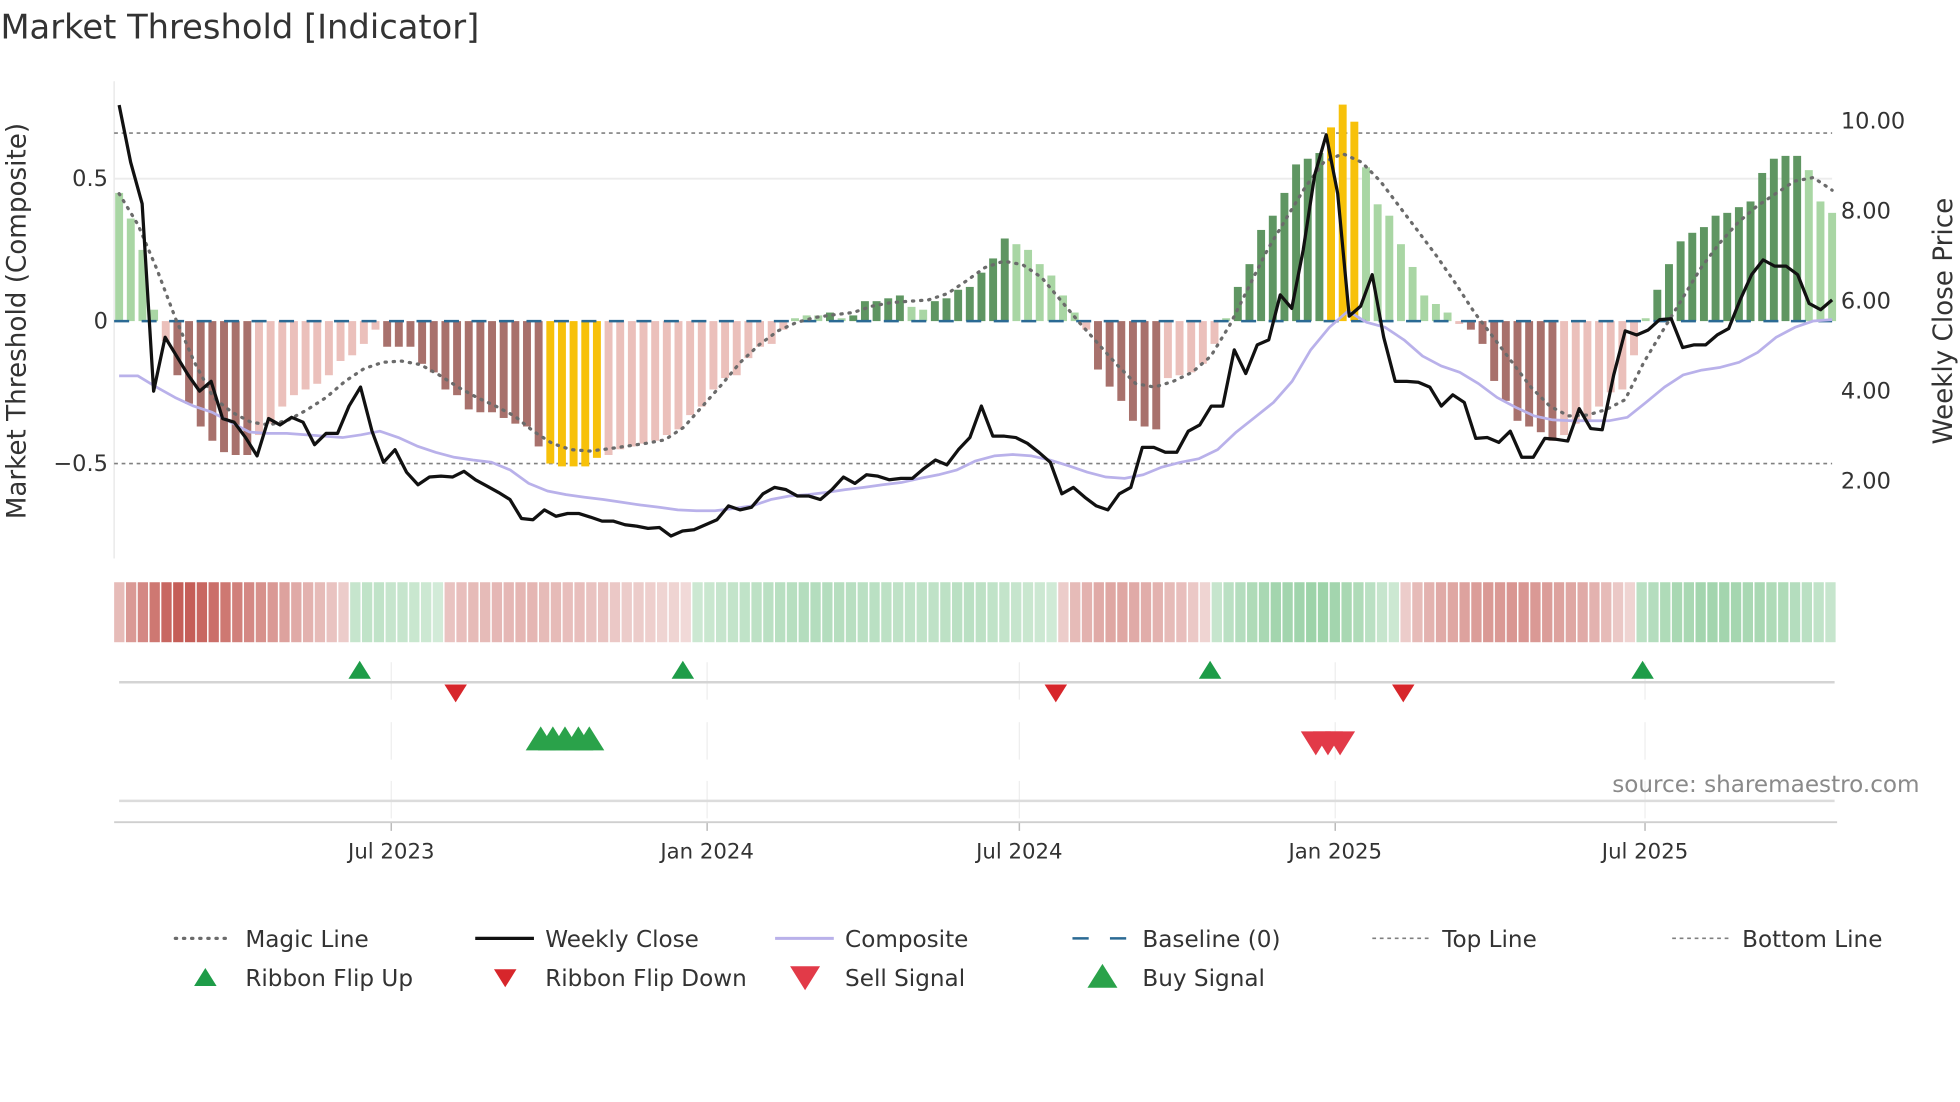 Image resolution: width=1960 pixels, height=1102 pixels. What do you see at coordinates (683, 669) in the screenshot?
I see `ribbon-flip-up-marker` at bounding box center [683, 669].